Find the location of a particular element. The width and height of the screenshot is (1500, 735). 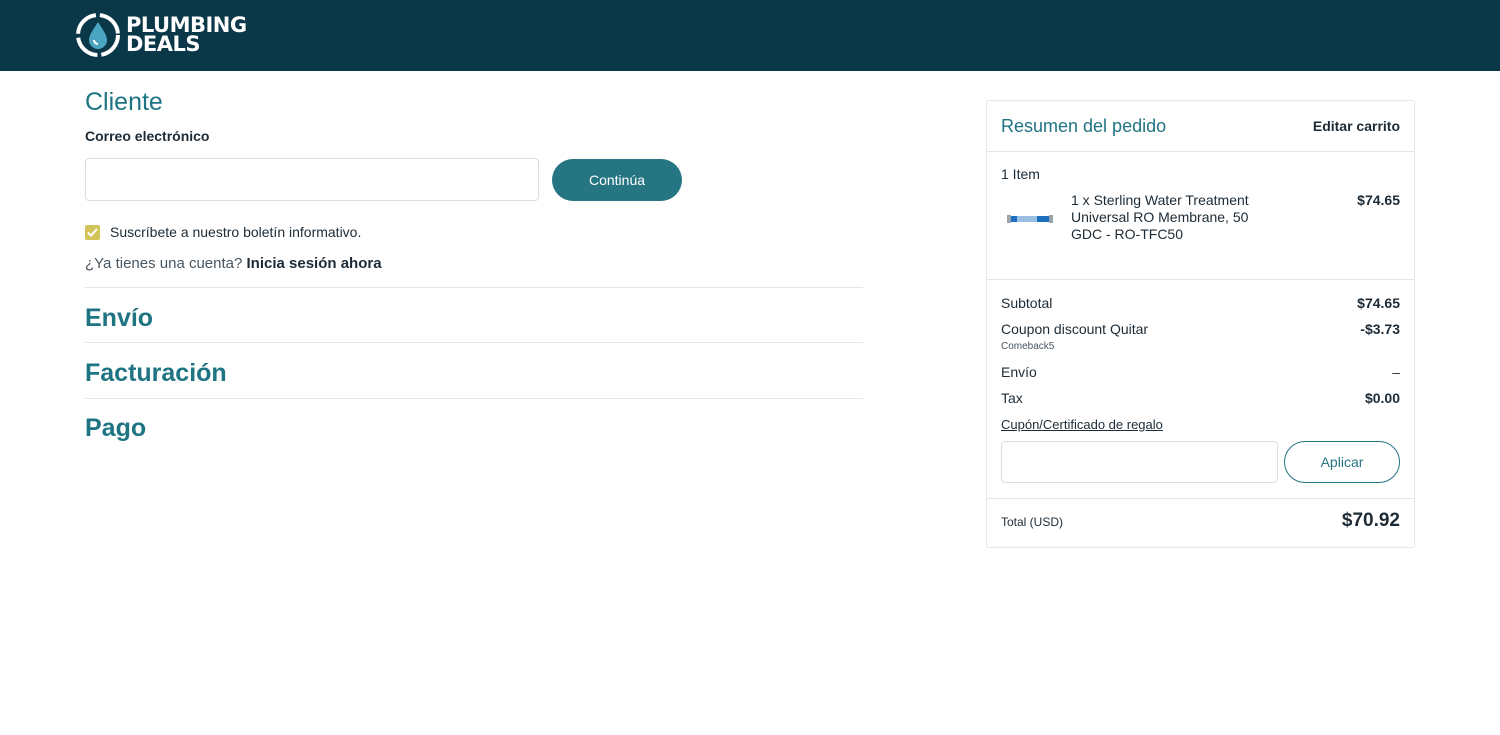

billing-section-title: Facturación is located at coordinates (156, 373).